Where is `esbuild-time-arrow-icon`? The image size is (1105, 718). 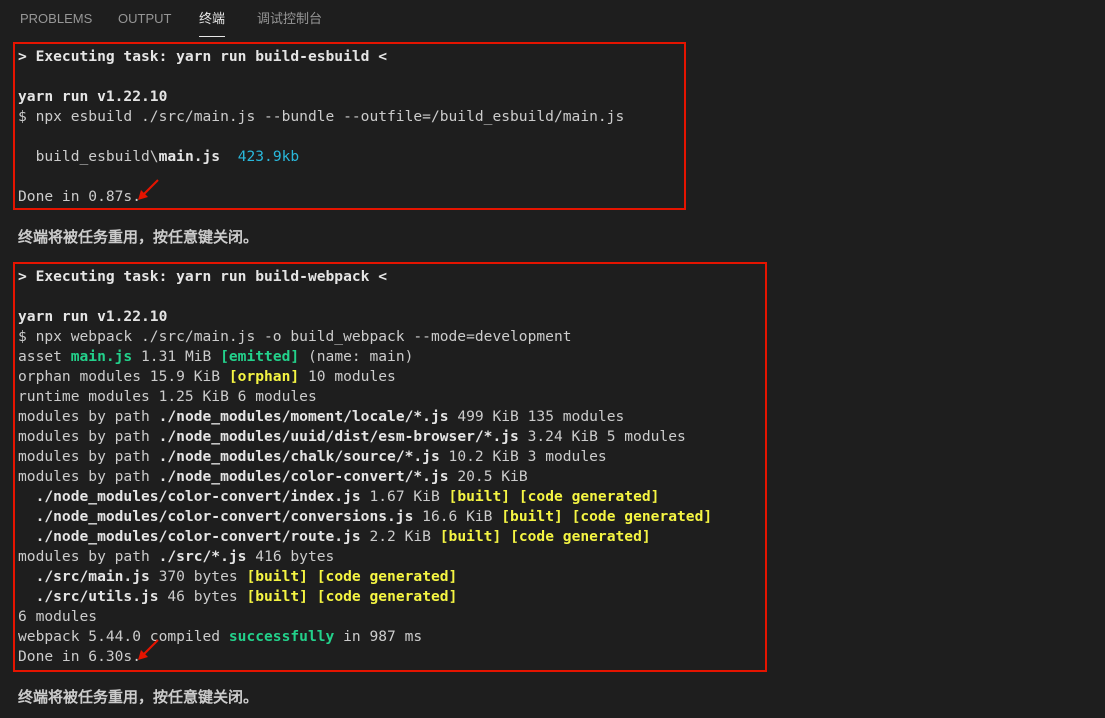 esbuild-time-arrow-icon is located at coordinates (148, 189).